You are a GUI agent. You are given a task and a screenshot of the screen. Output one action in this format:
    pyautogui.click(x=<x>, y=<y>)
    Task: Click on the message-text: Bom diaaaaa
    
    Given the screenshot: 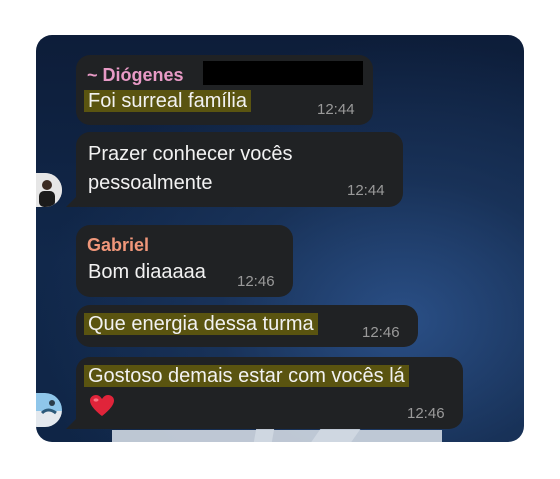 What is the action you would take?
    pyautogui.click(x=147, y=272)
    